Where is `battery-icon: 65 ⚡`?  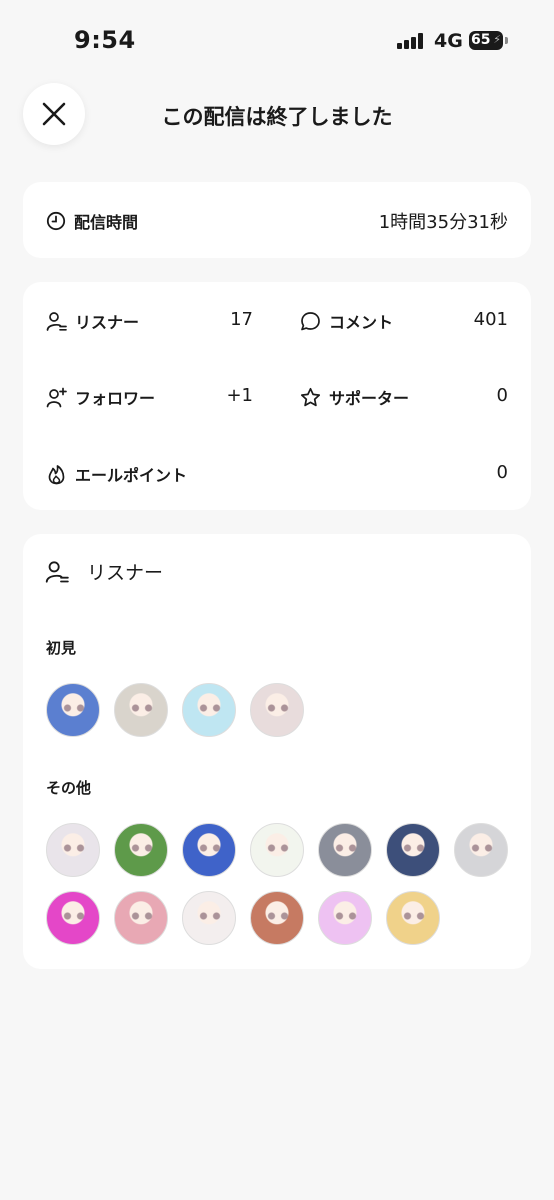 battery-icon: 65 ⚡ is located at coordinates (486, 40).